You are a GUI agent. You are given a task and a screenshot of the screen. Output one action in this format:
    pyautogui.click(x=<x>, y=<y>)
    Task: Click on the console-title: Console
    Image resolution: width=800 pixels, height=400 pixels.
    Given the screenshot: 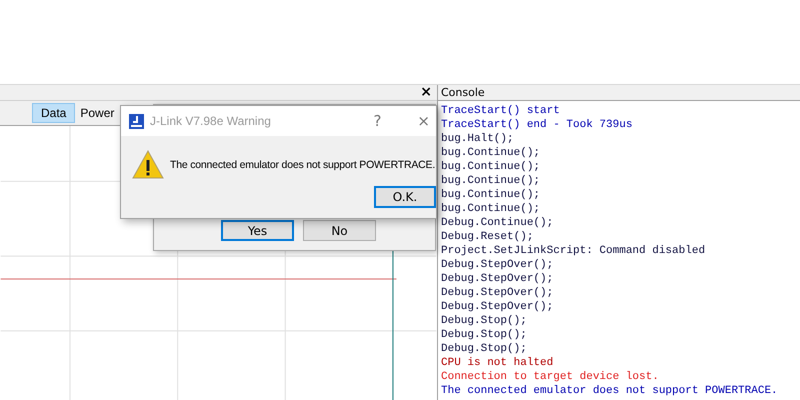 What is the action you would take?
    pyautogui.click(x=619, y=93)
    